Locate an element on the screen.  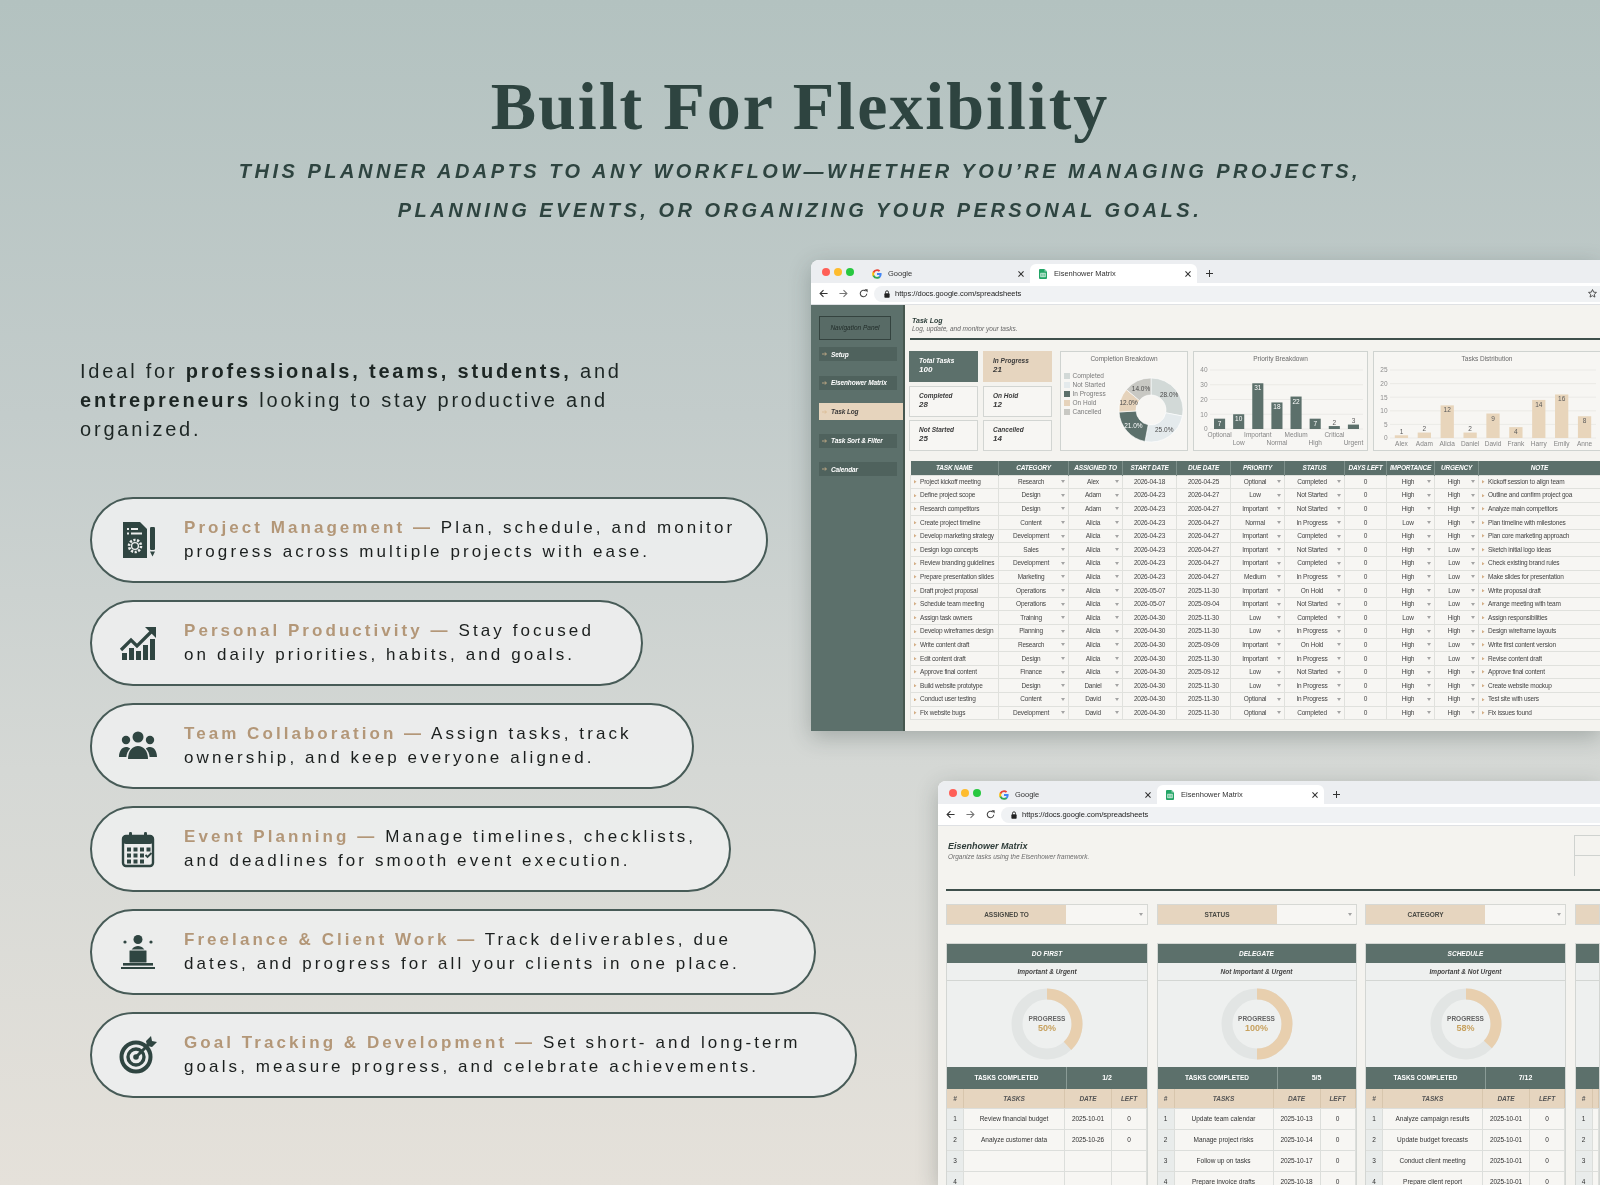
sheet-title: Eisenhower Matrix is located at coordinates (988, 846).